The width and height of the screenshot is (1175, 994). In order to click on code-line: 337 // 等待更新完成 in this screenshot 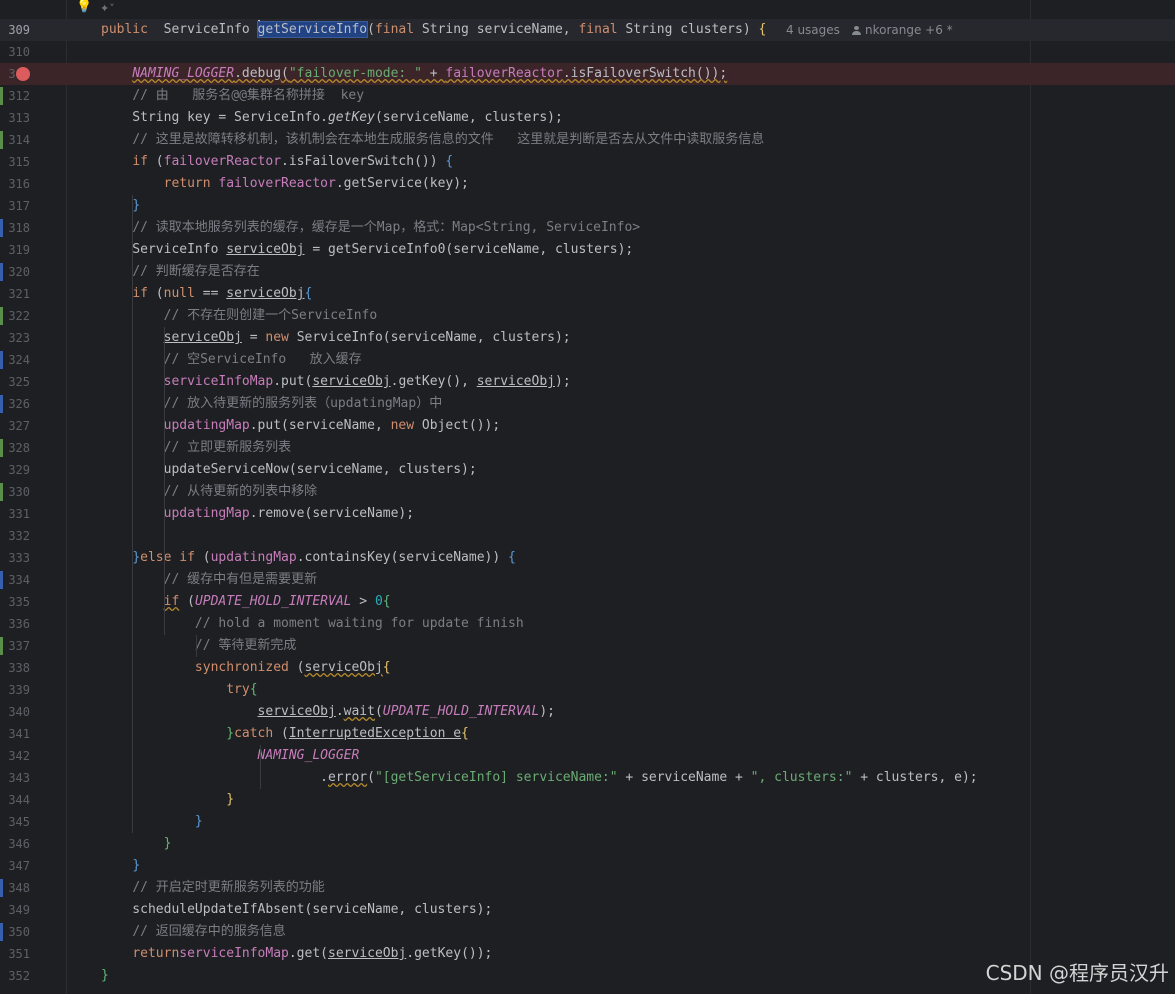, I will do `click(587, 646)`.